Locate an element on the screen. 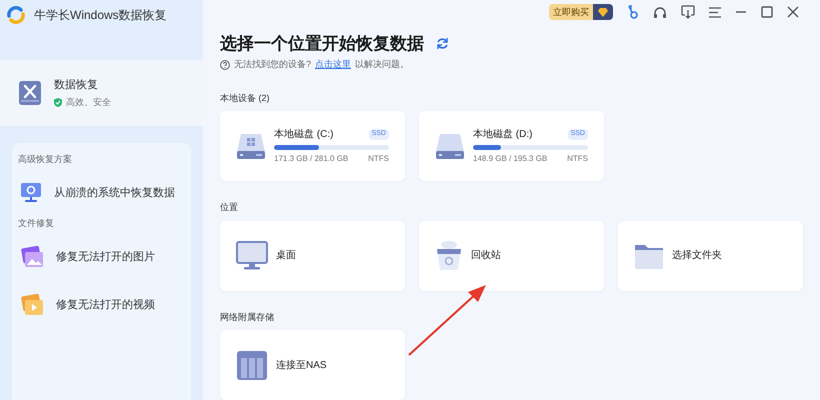 The image size is (820, 400). location-label: 桌面 is located at coordinates (286, 255).